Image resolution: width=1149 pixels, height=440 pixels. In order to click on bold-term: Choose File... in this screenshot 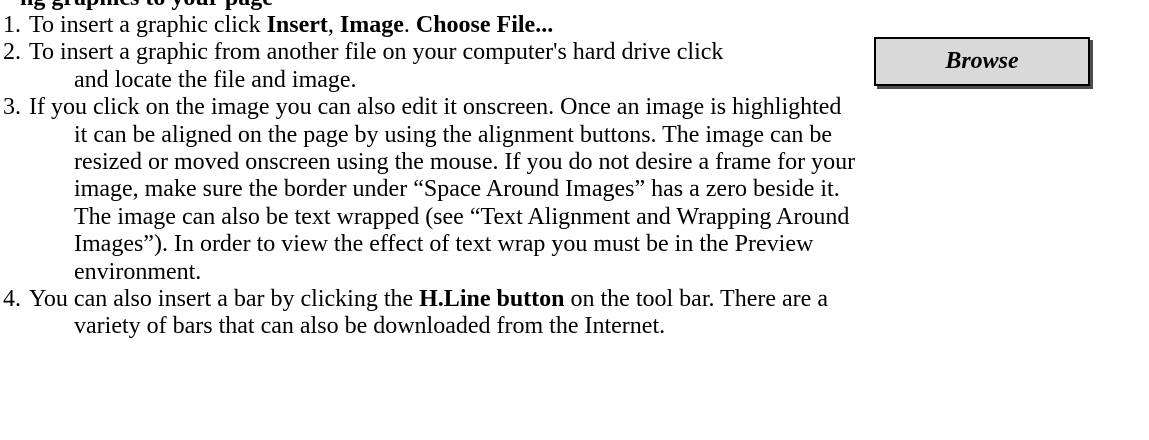, I will do `click(484, 25)`.